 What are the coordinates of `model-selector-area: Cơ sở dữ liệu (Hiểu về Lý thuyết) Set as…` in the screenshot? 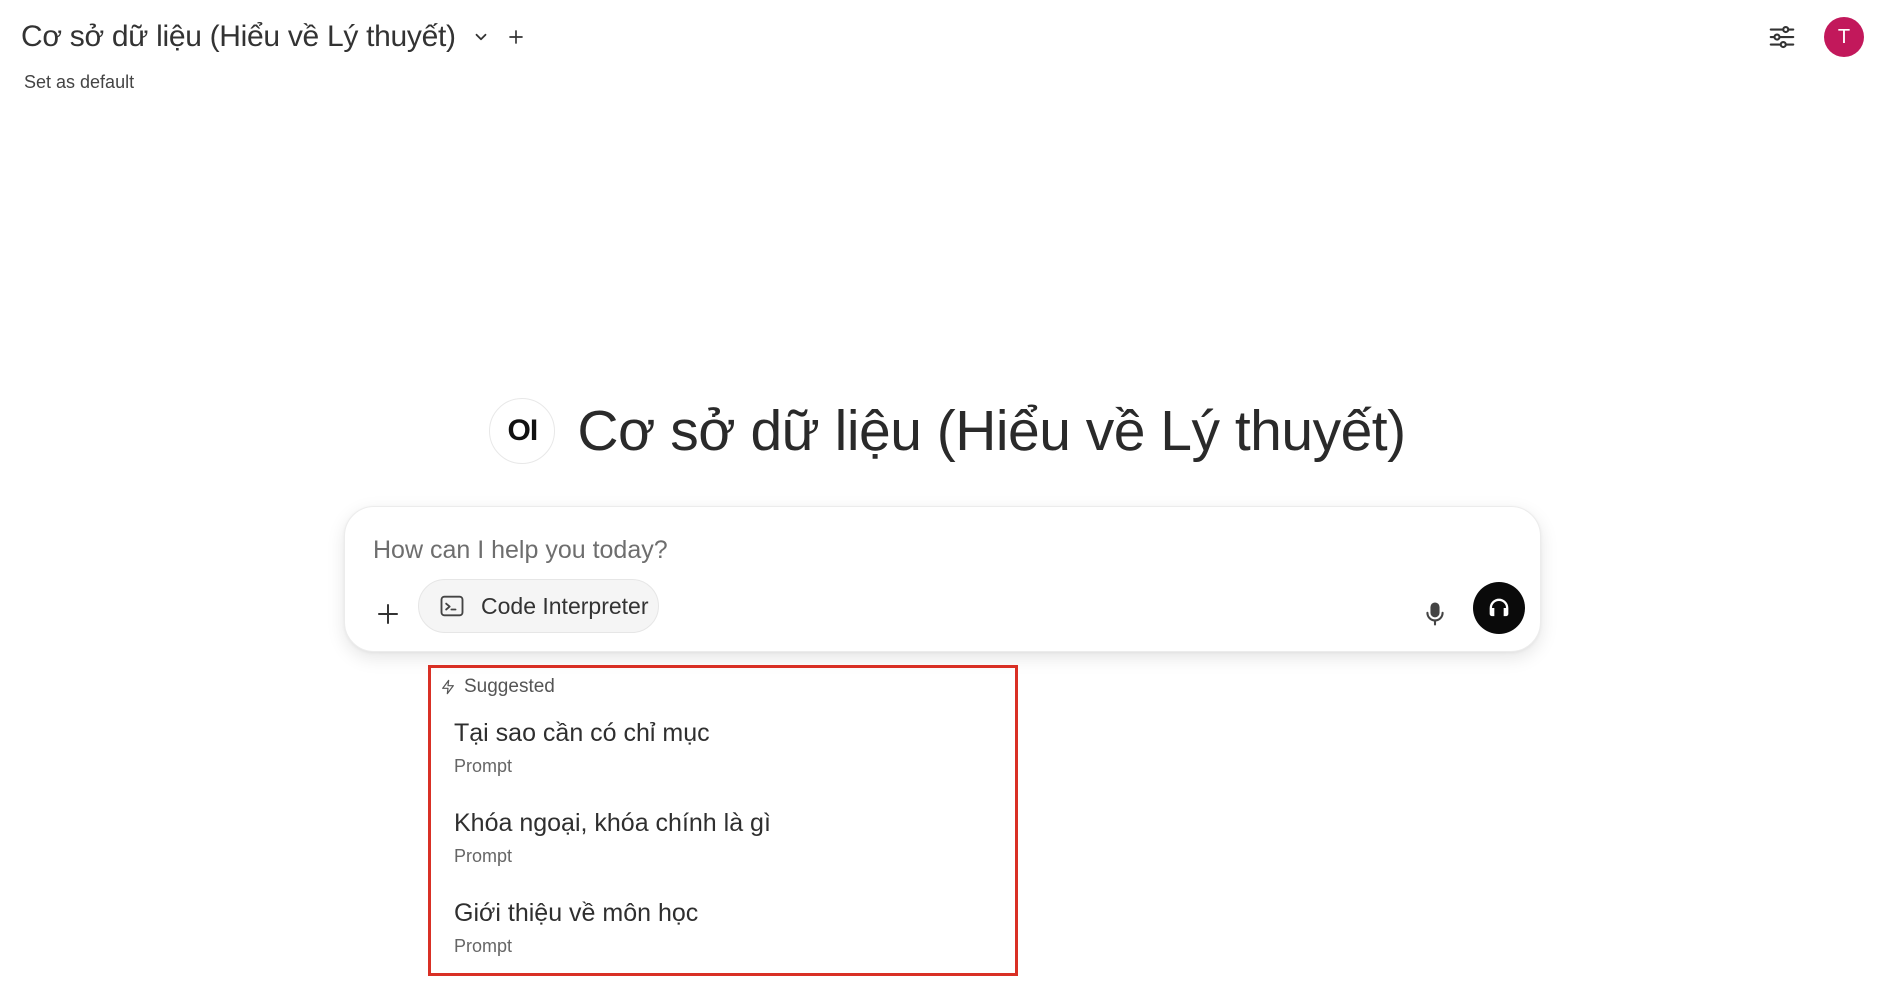 It's located at (275, 55).